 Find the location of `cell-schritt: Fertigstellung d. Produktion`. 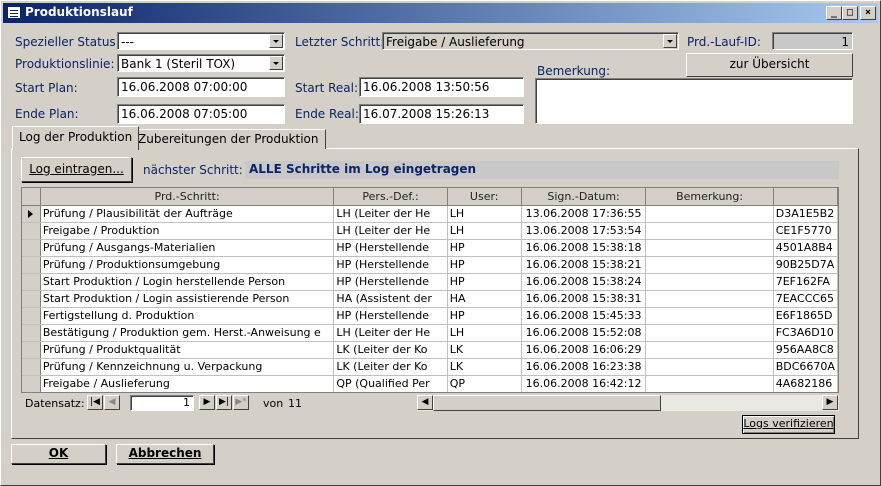

cell-schritt: Fertigstellung d. Produktion is located at coordinates (187, 316).